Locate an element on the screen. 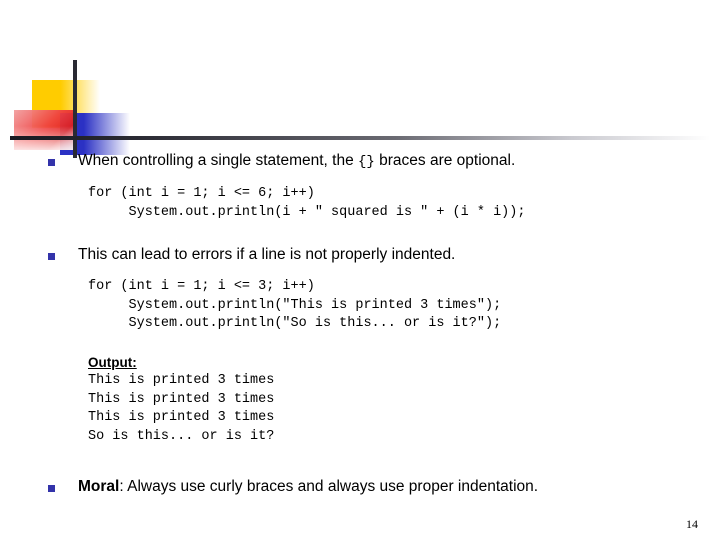 The image size is (720, 540). bullet-3-bold-word: Moral is located at coordinates (99, 486).